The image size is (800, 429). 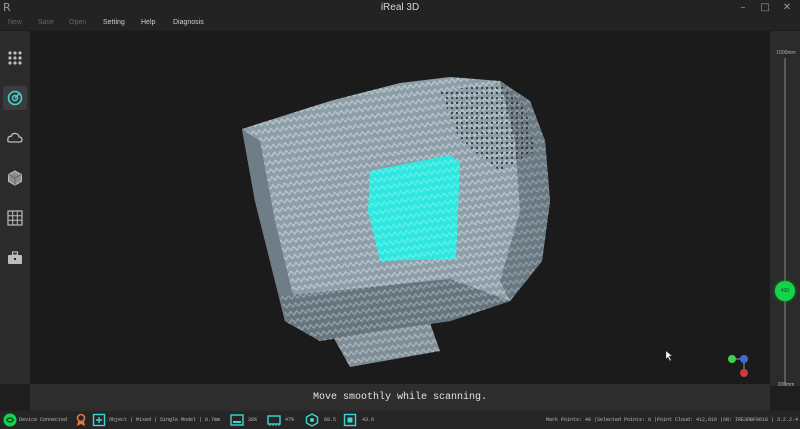 I want to click on sidebar-item-mesh, so click(x=15, y=178).